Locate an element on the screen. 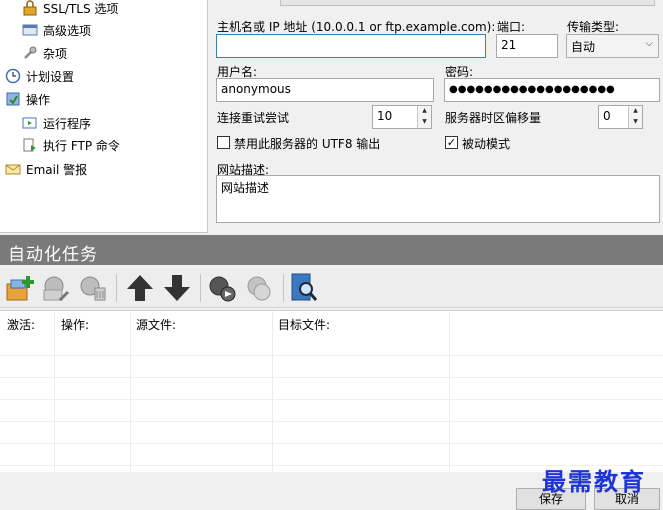 Image resolution: width=663 pixels, height=510 pixels. port-input: 21 is located at coordinates (527, 46).